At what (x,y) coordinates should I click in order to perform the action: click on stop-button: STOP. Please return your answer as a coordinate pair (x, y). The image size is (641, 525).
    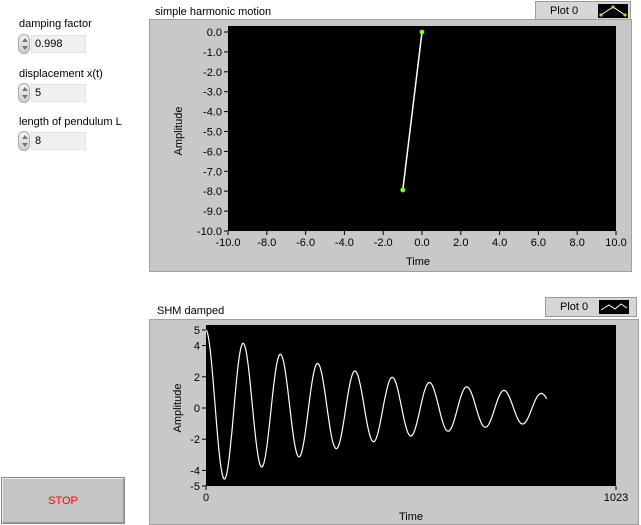
    Looking at the image, I should click on (63, 500).